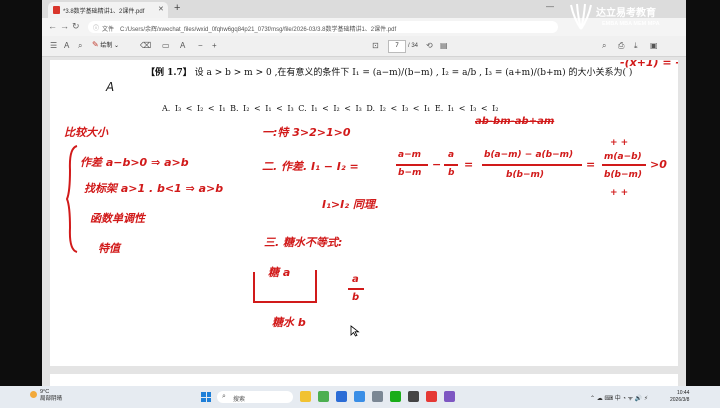 The height and width of the screenshot is (408, 720). Describe the element at coordinates (51, 399) in the screenshot. I see `weather-desc: 局部阴晴` at that location.